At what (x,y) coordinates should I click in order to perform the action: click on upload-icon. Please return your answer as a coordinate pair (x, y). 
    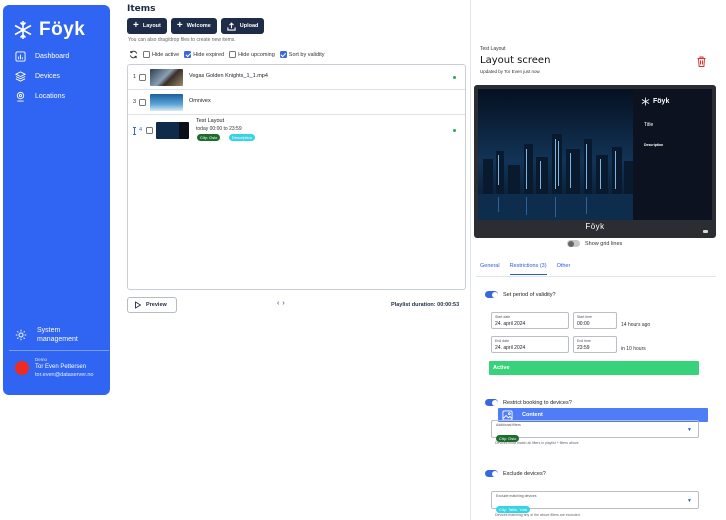
    Looking at the image, I should click on (231, 26).